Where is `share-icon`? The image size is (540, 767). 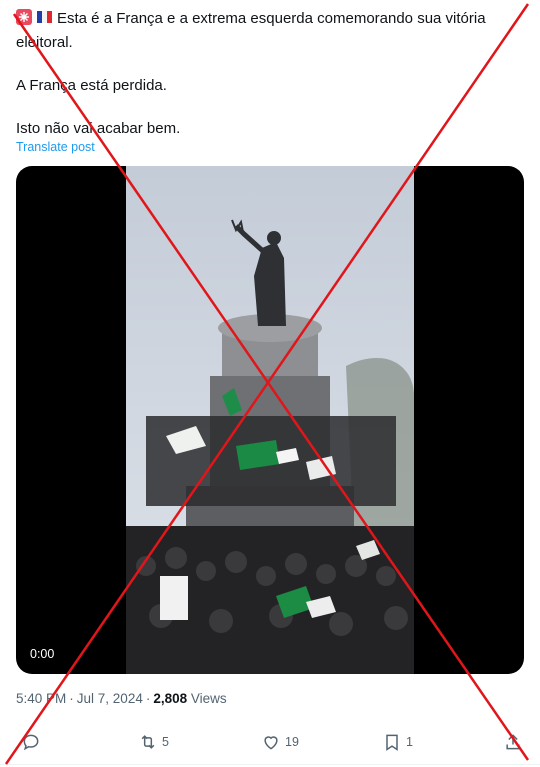
share-icon is located at coordinates (513, 742).